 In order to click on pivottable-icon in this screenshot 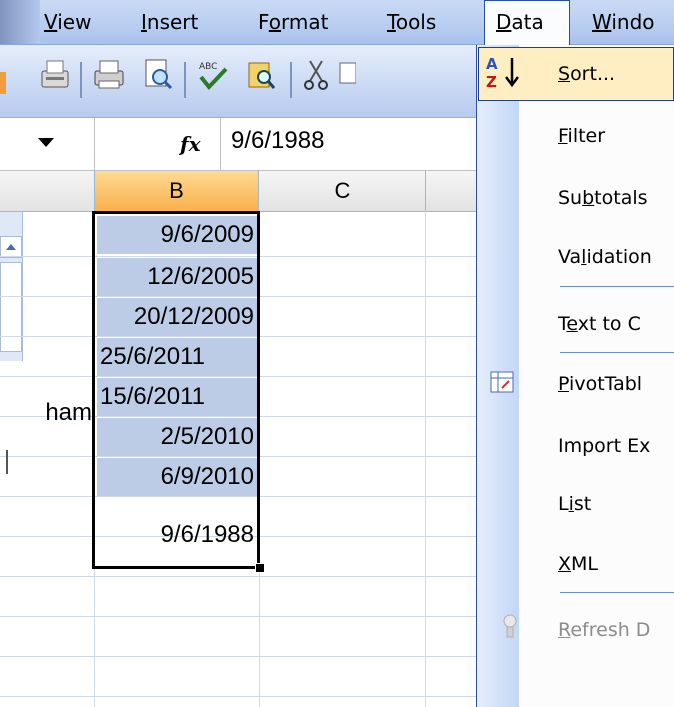, I will do `click(503, 383)`.